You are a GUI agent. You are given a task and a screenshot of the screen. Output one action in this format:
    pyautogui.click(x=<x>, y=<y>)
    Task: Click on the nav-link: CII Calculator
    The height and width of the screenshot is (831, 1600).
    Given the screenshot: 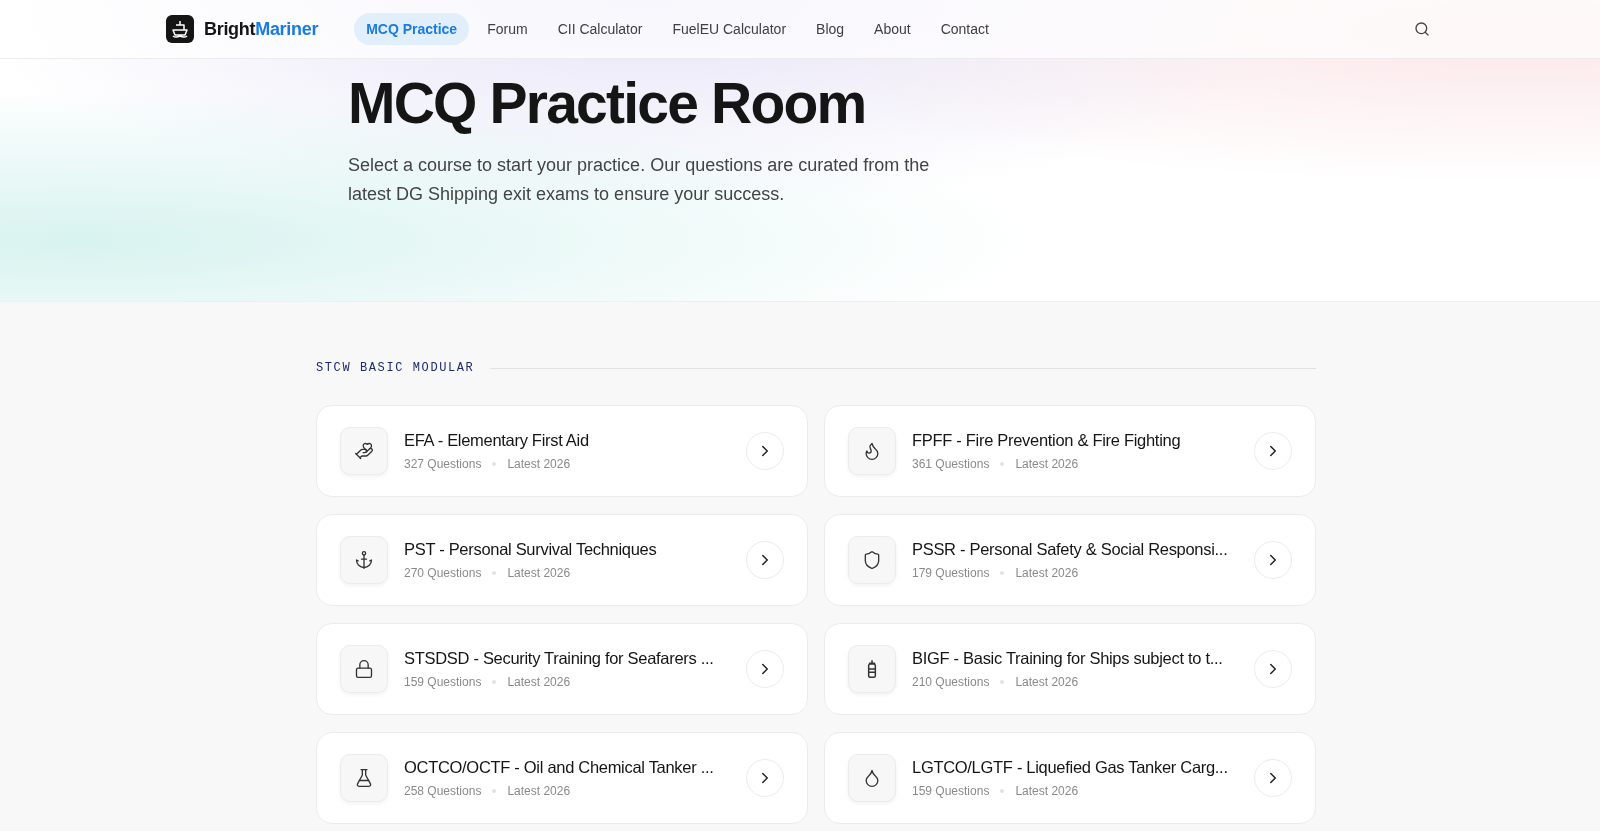 What is the action you would take?
    pyautogui.click(x=600, y=29)
    